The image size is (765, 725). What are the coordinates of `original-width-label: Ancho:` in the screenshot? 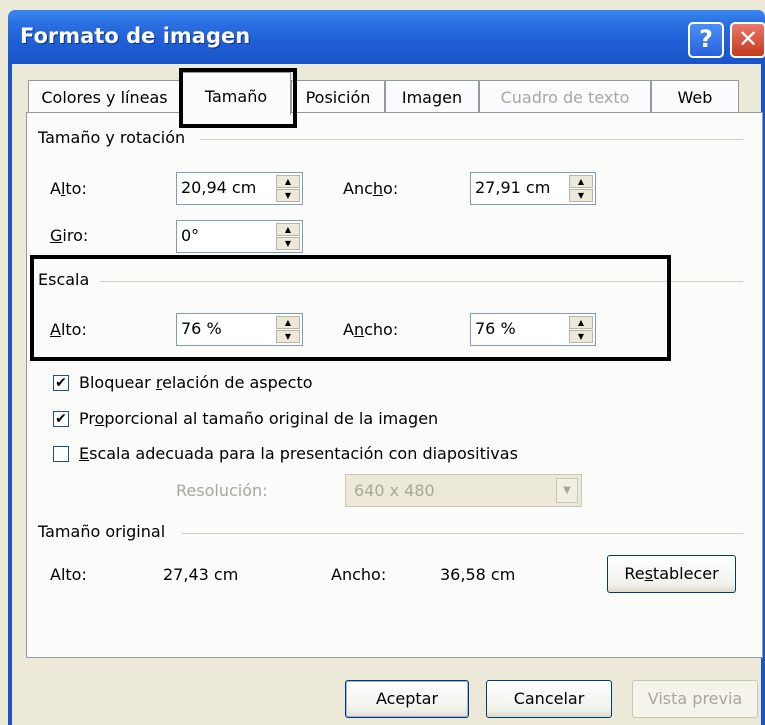 It's located at (359, 574).